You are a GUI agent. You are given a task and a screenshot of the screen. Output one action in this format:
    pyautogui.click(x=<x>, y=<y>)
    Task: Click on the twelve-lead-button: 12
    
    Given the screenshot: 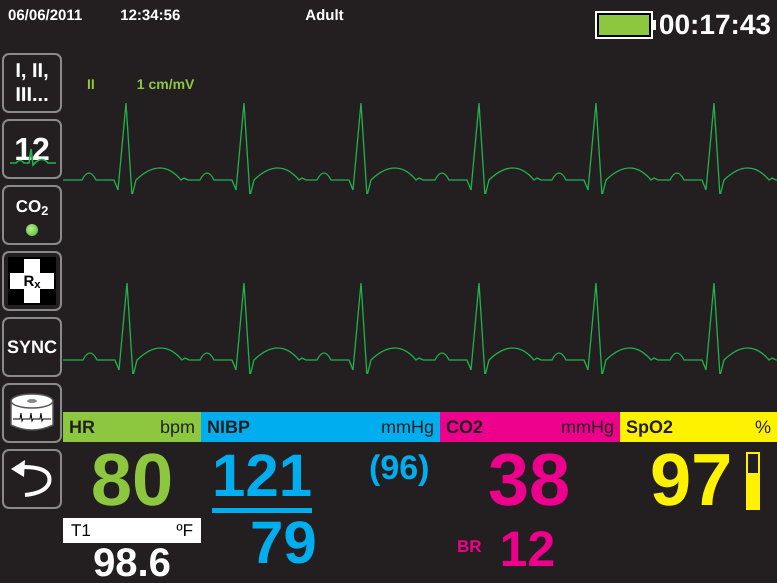 What is the action you would take?
    pyautogui.click(x=32, y=149)
    